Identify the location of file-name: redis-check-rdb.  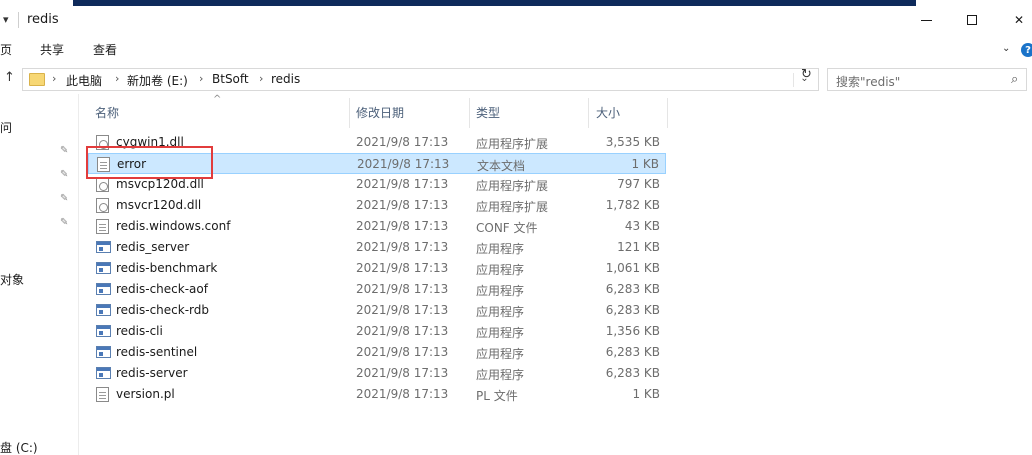
(163, 310).